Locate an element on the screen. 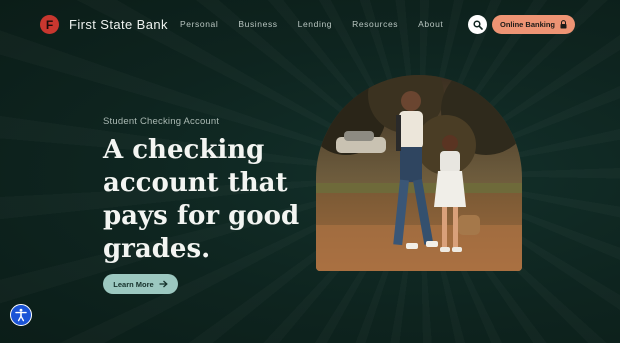  learn-more-button: Learn More is located at coordinates (140, 284).